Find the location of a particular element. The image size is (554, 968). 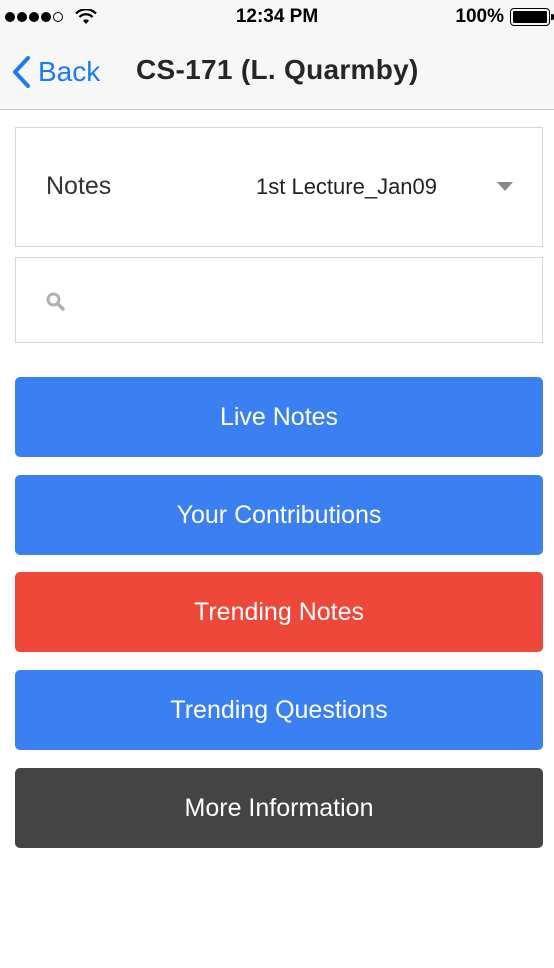

back-button: Back is located at coordinates (55, 72).